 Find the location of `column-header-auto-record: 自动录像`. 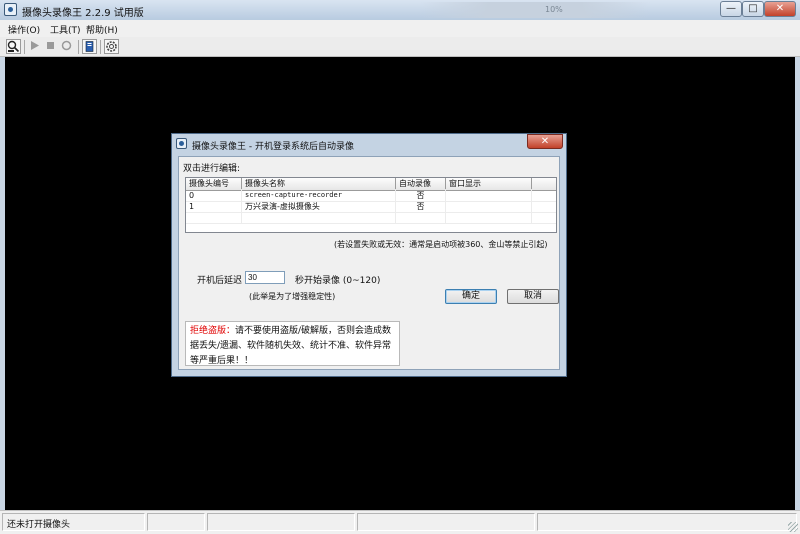

column-header-auto-record: 自动录像 is located at coordinates (421, 183).